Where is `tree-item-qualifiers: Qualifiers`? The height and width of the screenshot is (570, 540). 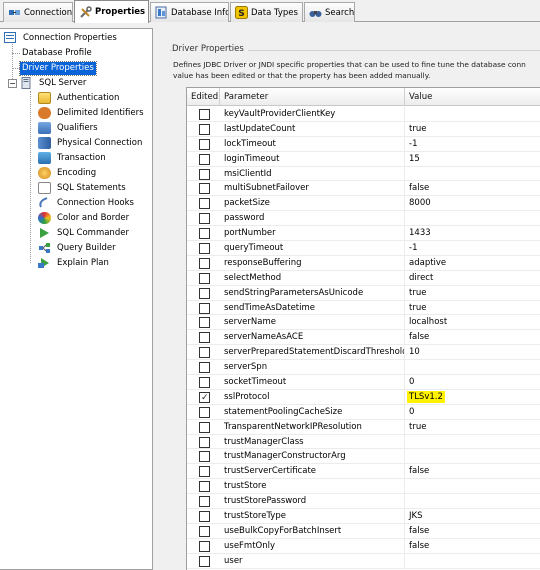
tree-item-qualifiers: Qualifiers is located at coordinates (69, 128).